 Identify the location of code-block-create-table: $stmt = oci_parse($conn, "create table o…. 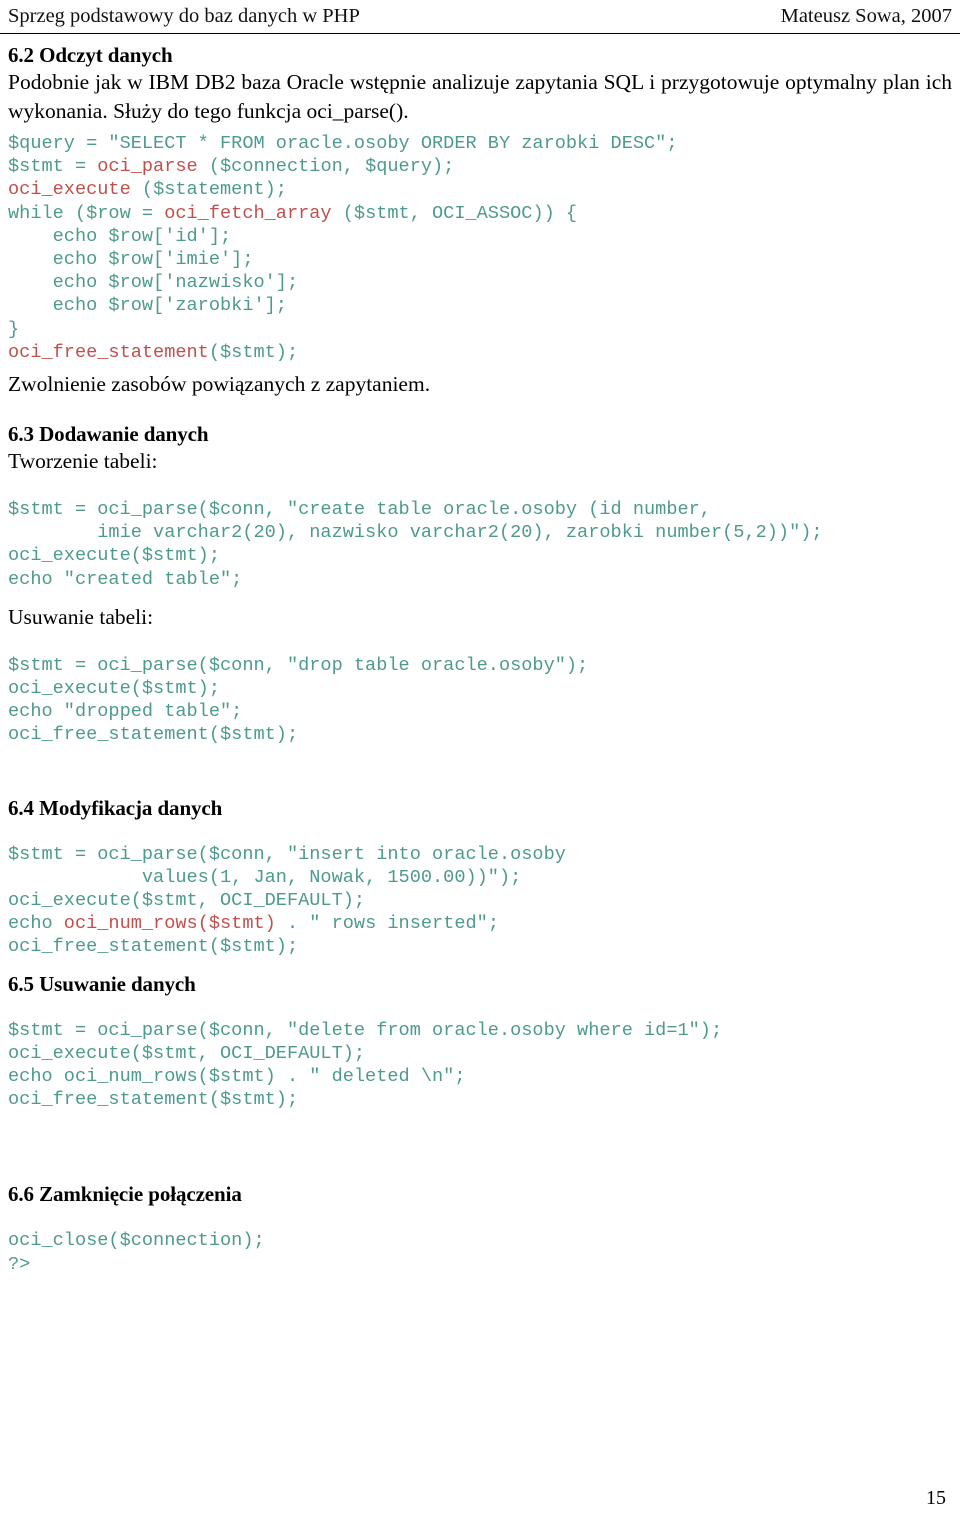
(480, 544).